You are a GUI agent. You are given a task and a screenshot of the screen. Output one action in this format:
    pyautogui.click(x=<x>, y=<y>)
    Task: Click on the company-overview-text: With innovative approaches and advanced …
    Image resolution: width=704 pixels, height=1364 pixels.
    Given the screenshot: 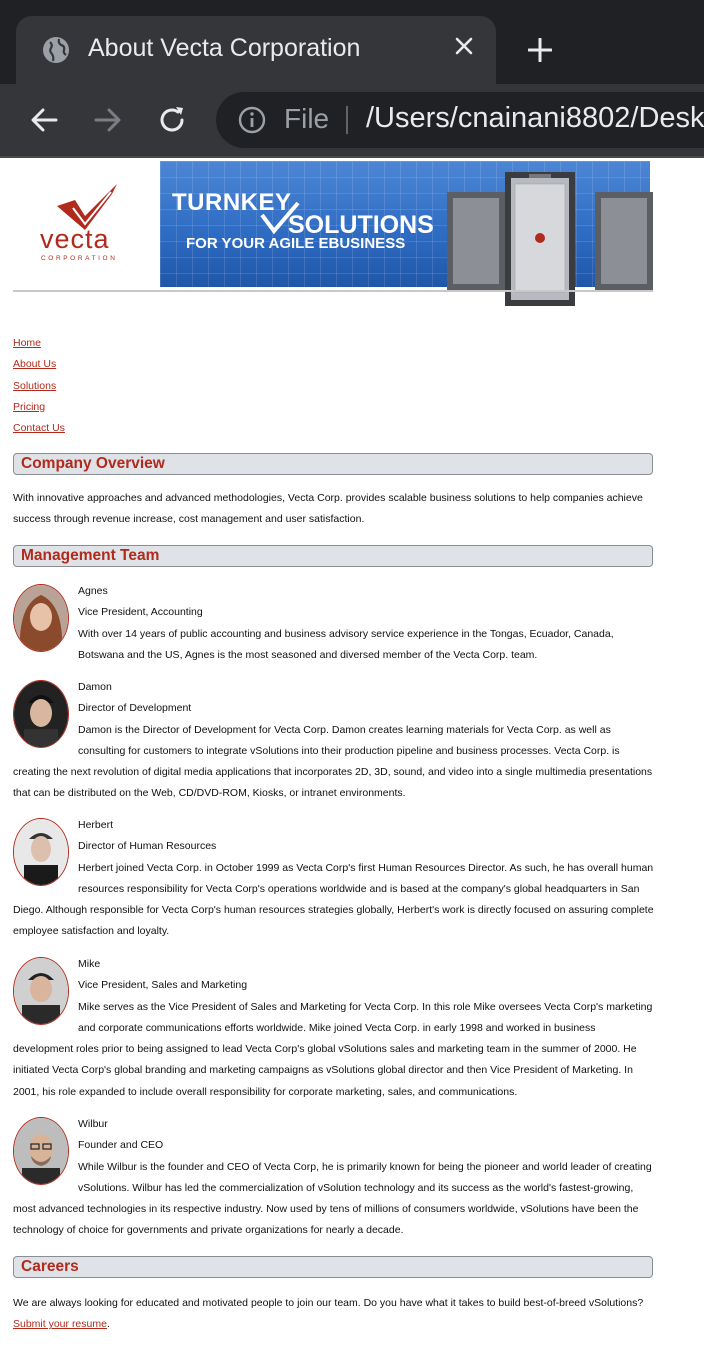 What is the action you would take?
    pyautogui.click(x=328, y=509)
    